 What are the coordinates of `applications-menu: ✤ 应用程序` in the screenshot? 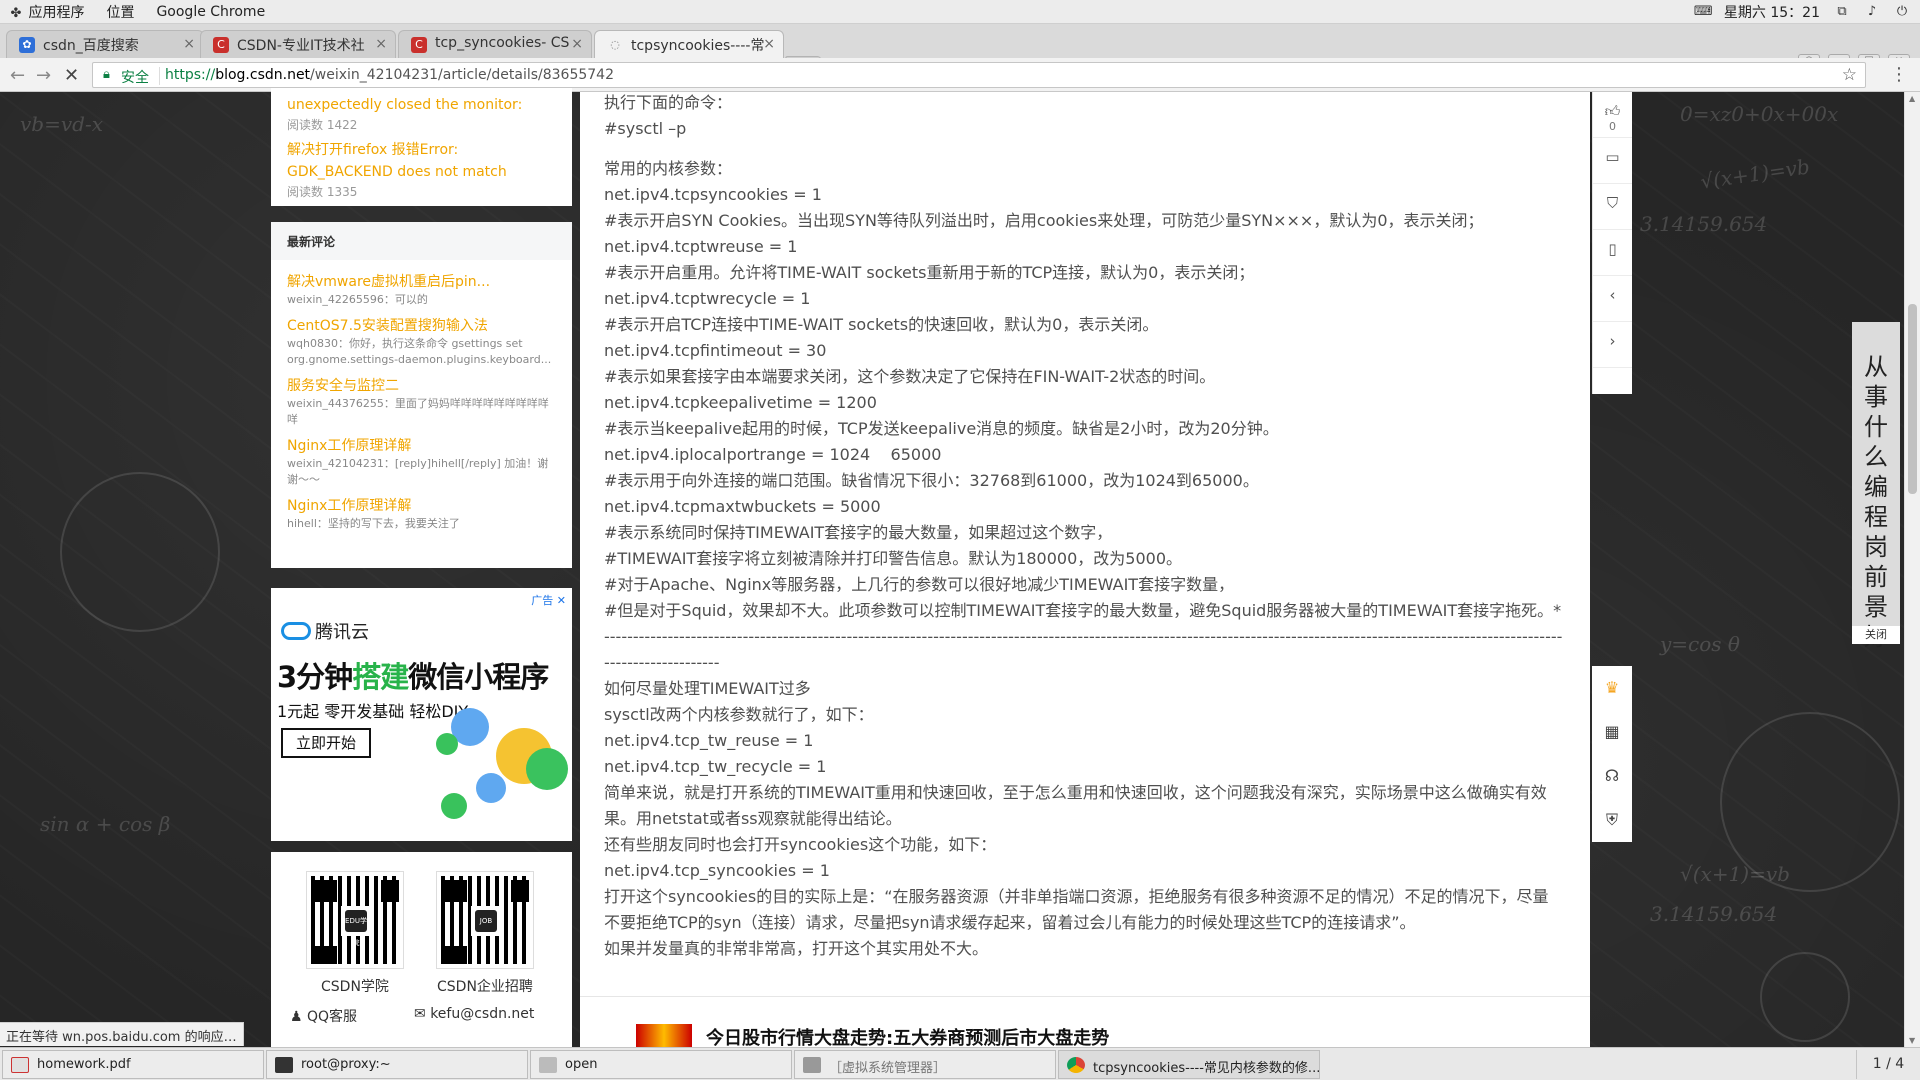 It's located at (46, 12).